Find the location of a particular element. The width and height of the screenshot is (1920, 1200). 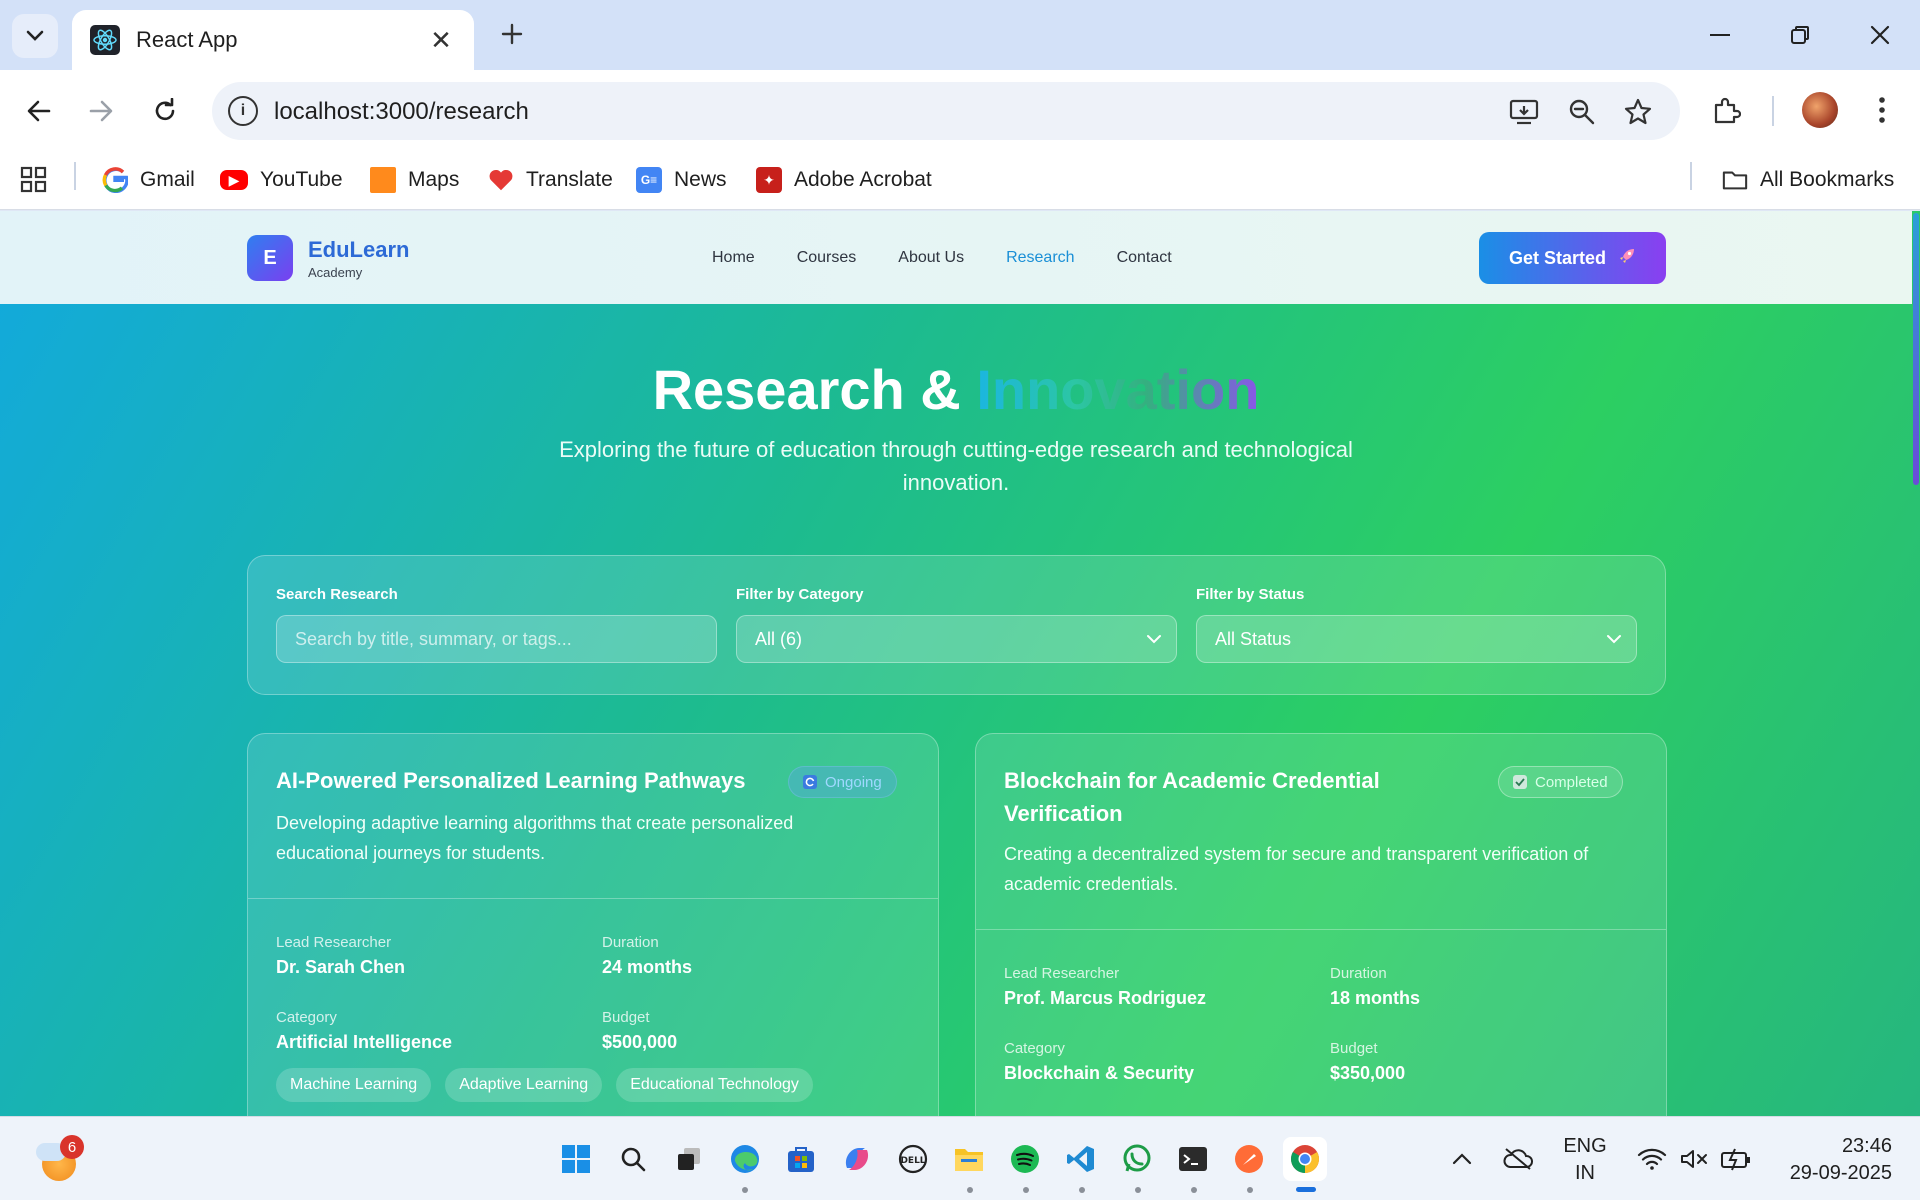

close-window-button is located at coordinates (1880, 35).